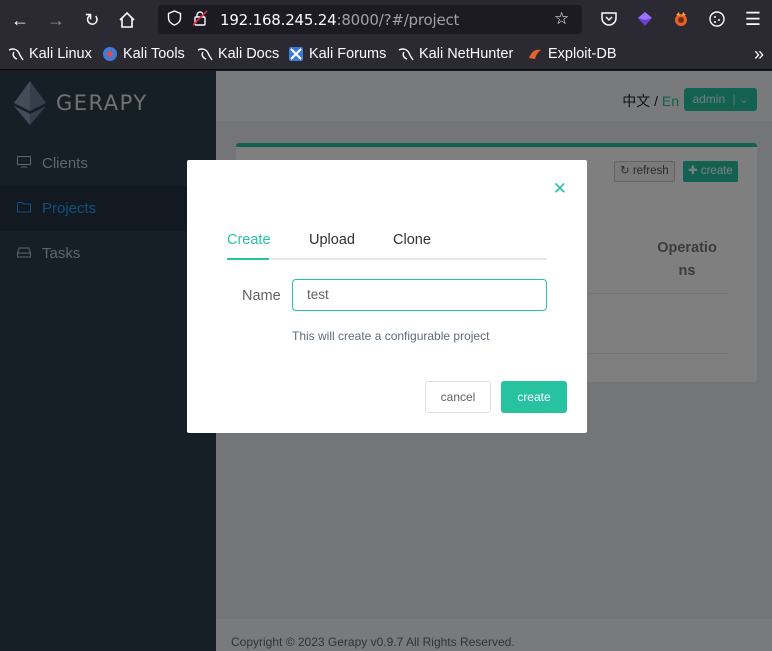  Describe the element at coordinates (759, 54) in the screenshot. I see `chevron-double-right-icon: »` at that location.